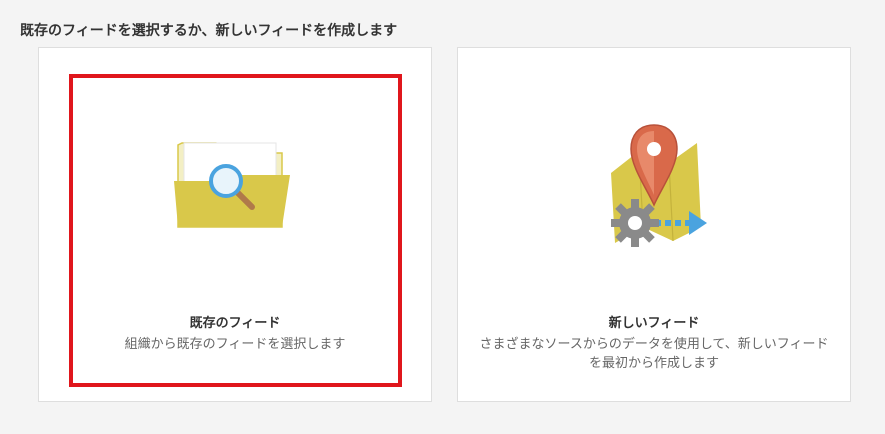 The width and height of the screenshot is (885, 434). Describe the element at coordinates (232, 185) in the screenshot. I see `folder-search-icon` at that location.